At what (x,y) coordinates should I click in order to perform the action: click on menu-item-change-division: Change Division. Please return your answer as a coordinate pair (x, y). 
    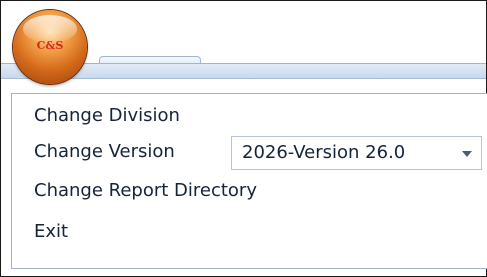
    Looking at the image, I should click on (107, 115).